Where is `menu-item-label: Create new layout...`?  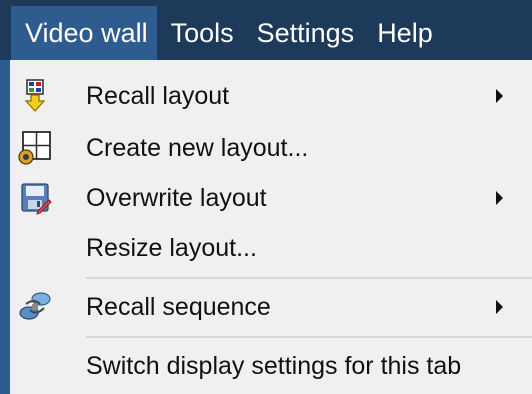 menu-item-label: Create new layout... is located at coordinates (197, 148).